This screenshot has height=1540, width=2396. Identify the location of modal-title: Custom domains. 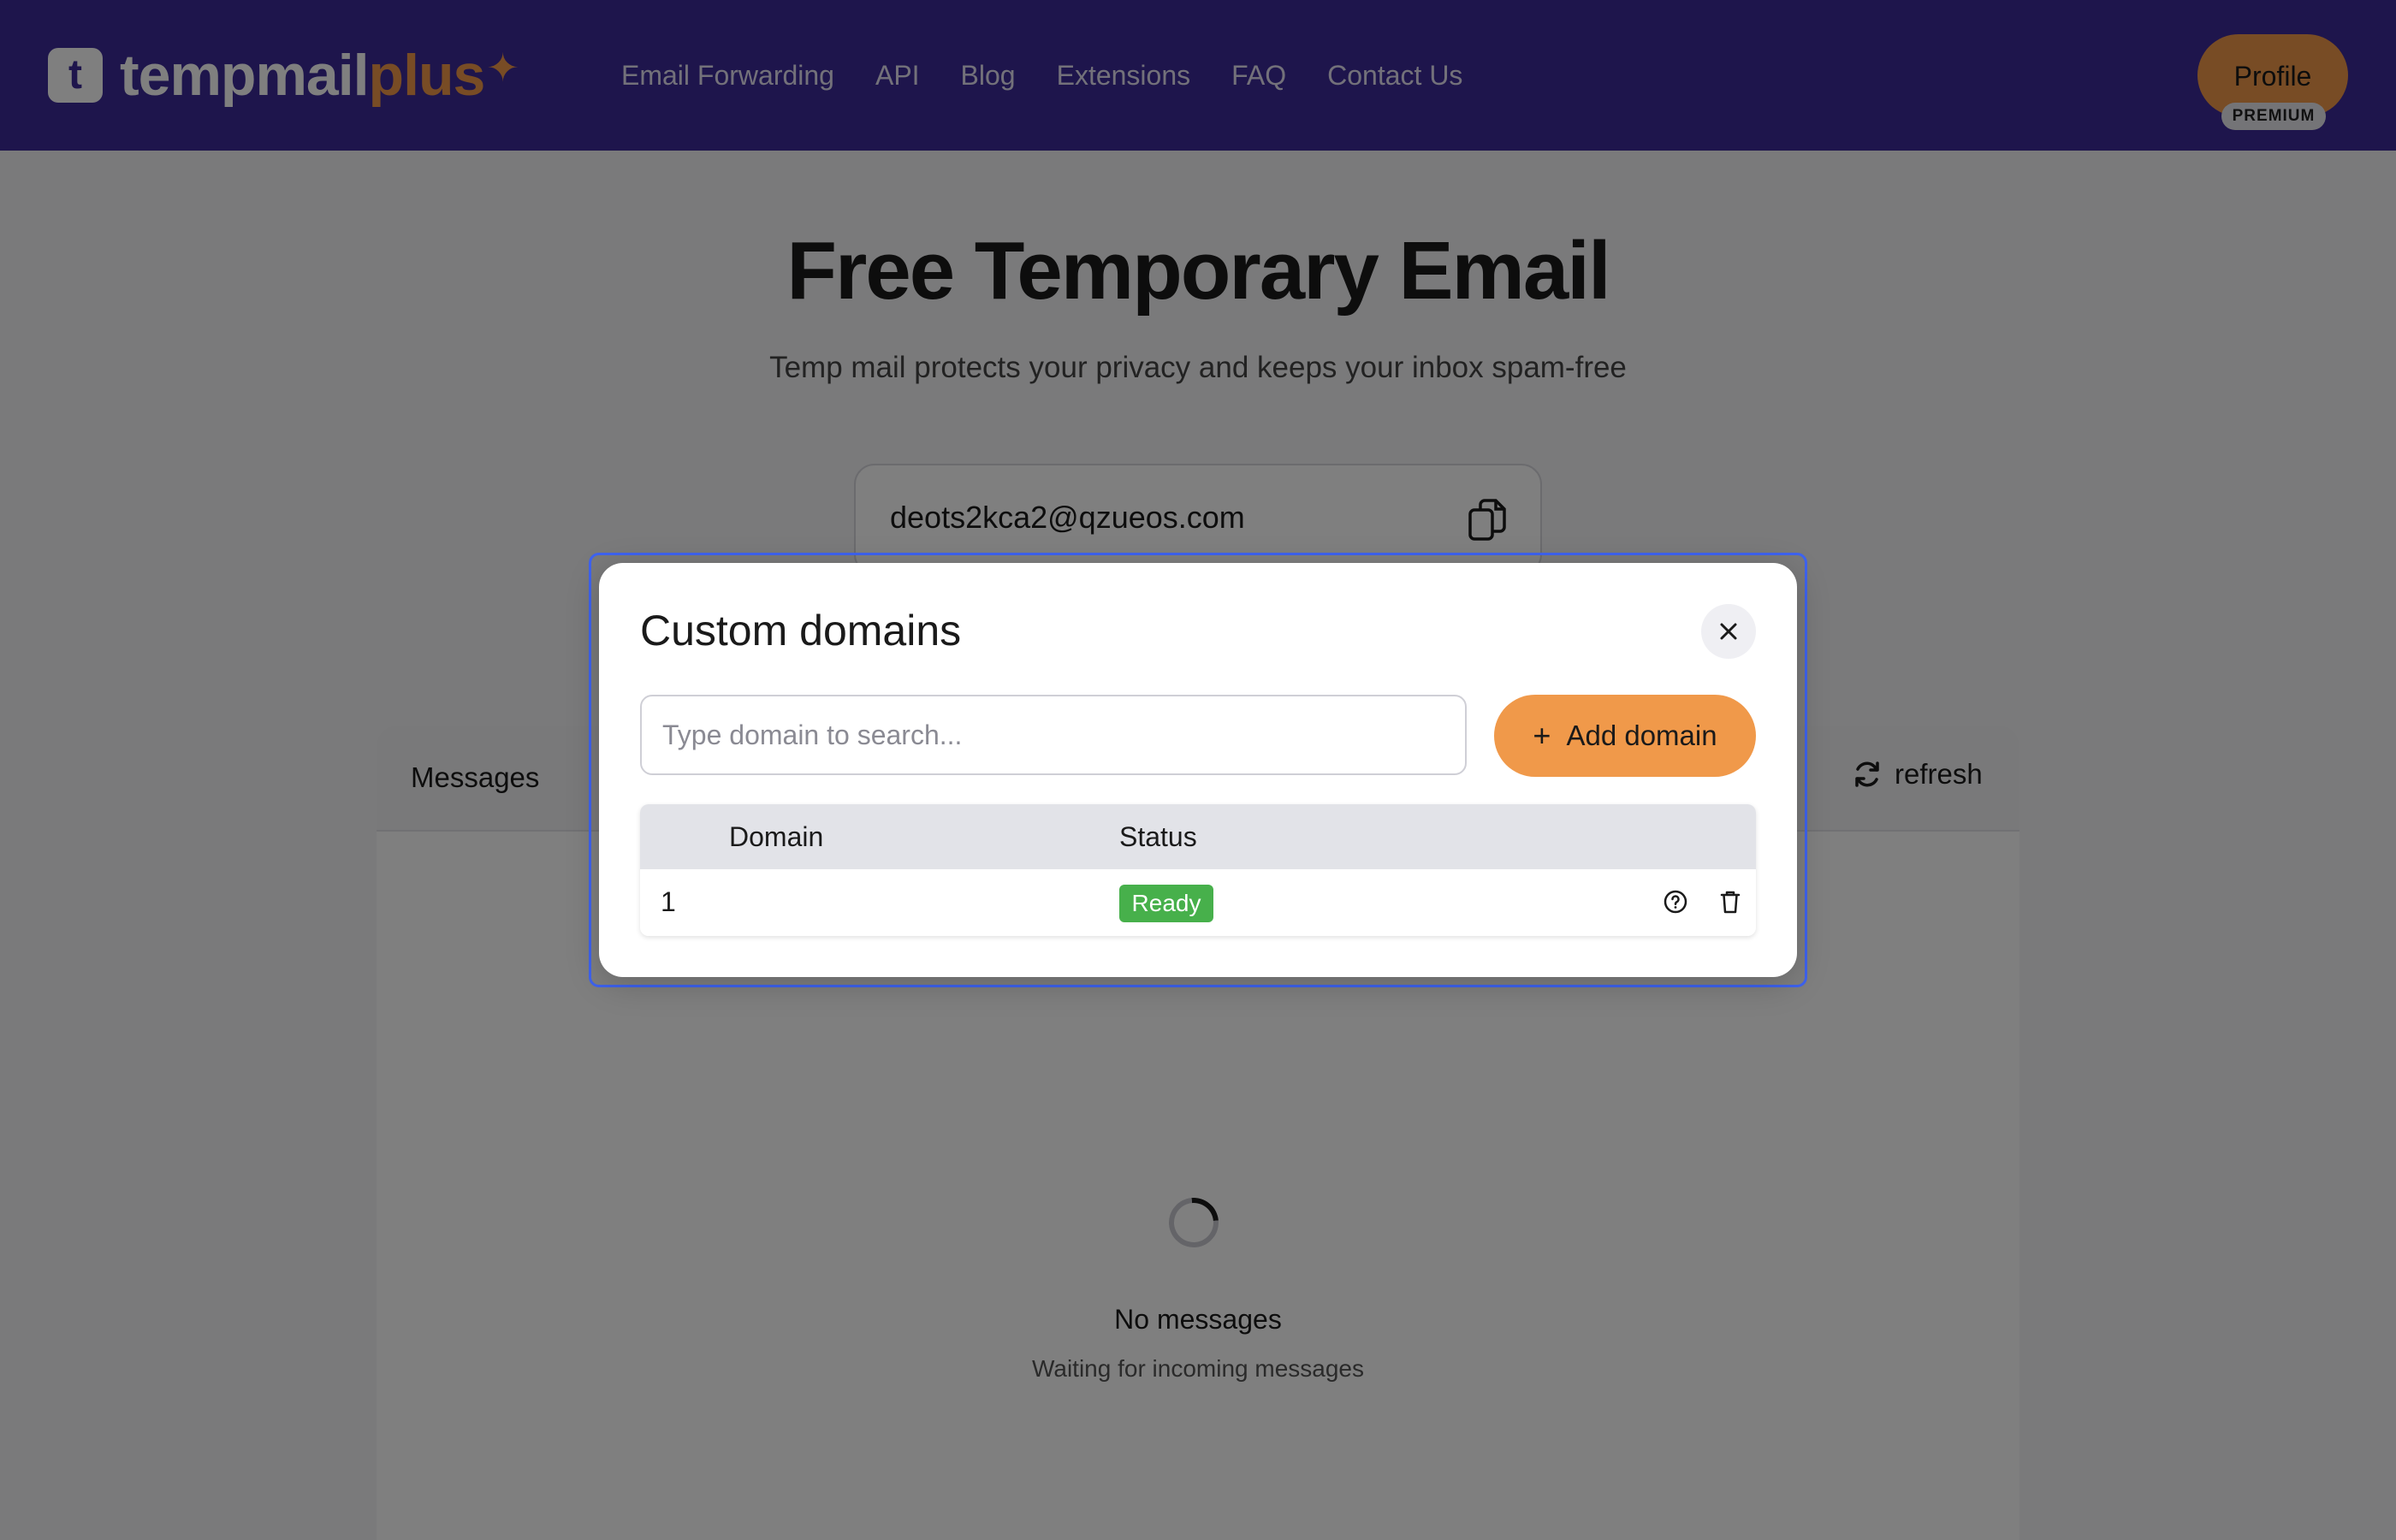
(801, 630).